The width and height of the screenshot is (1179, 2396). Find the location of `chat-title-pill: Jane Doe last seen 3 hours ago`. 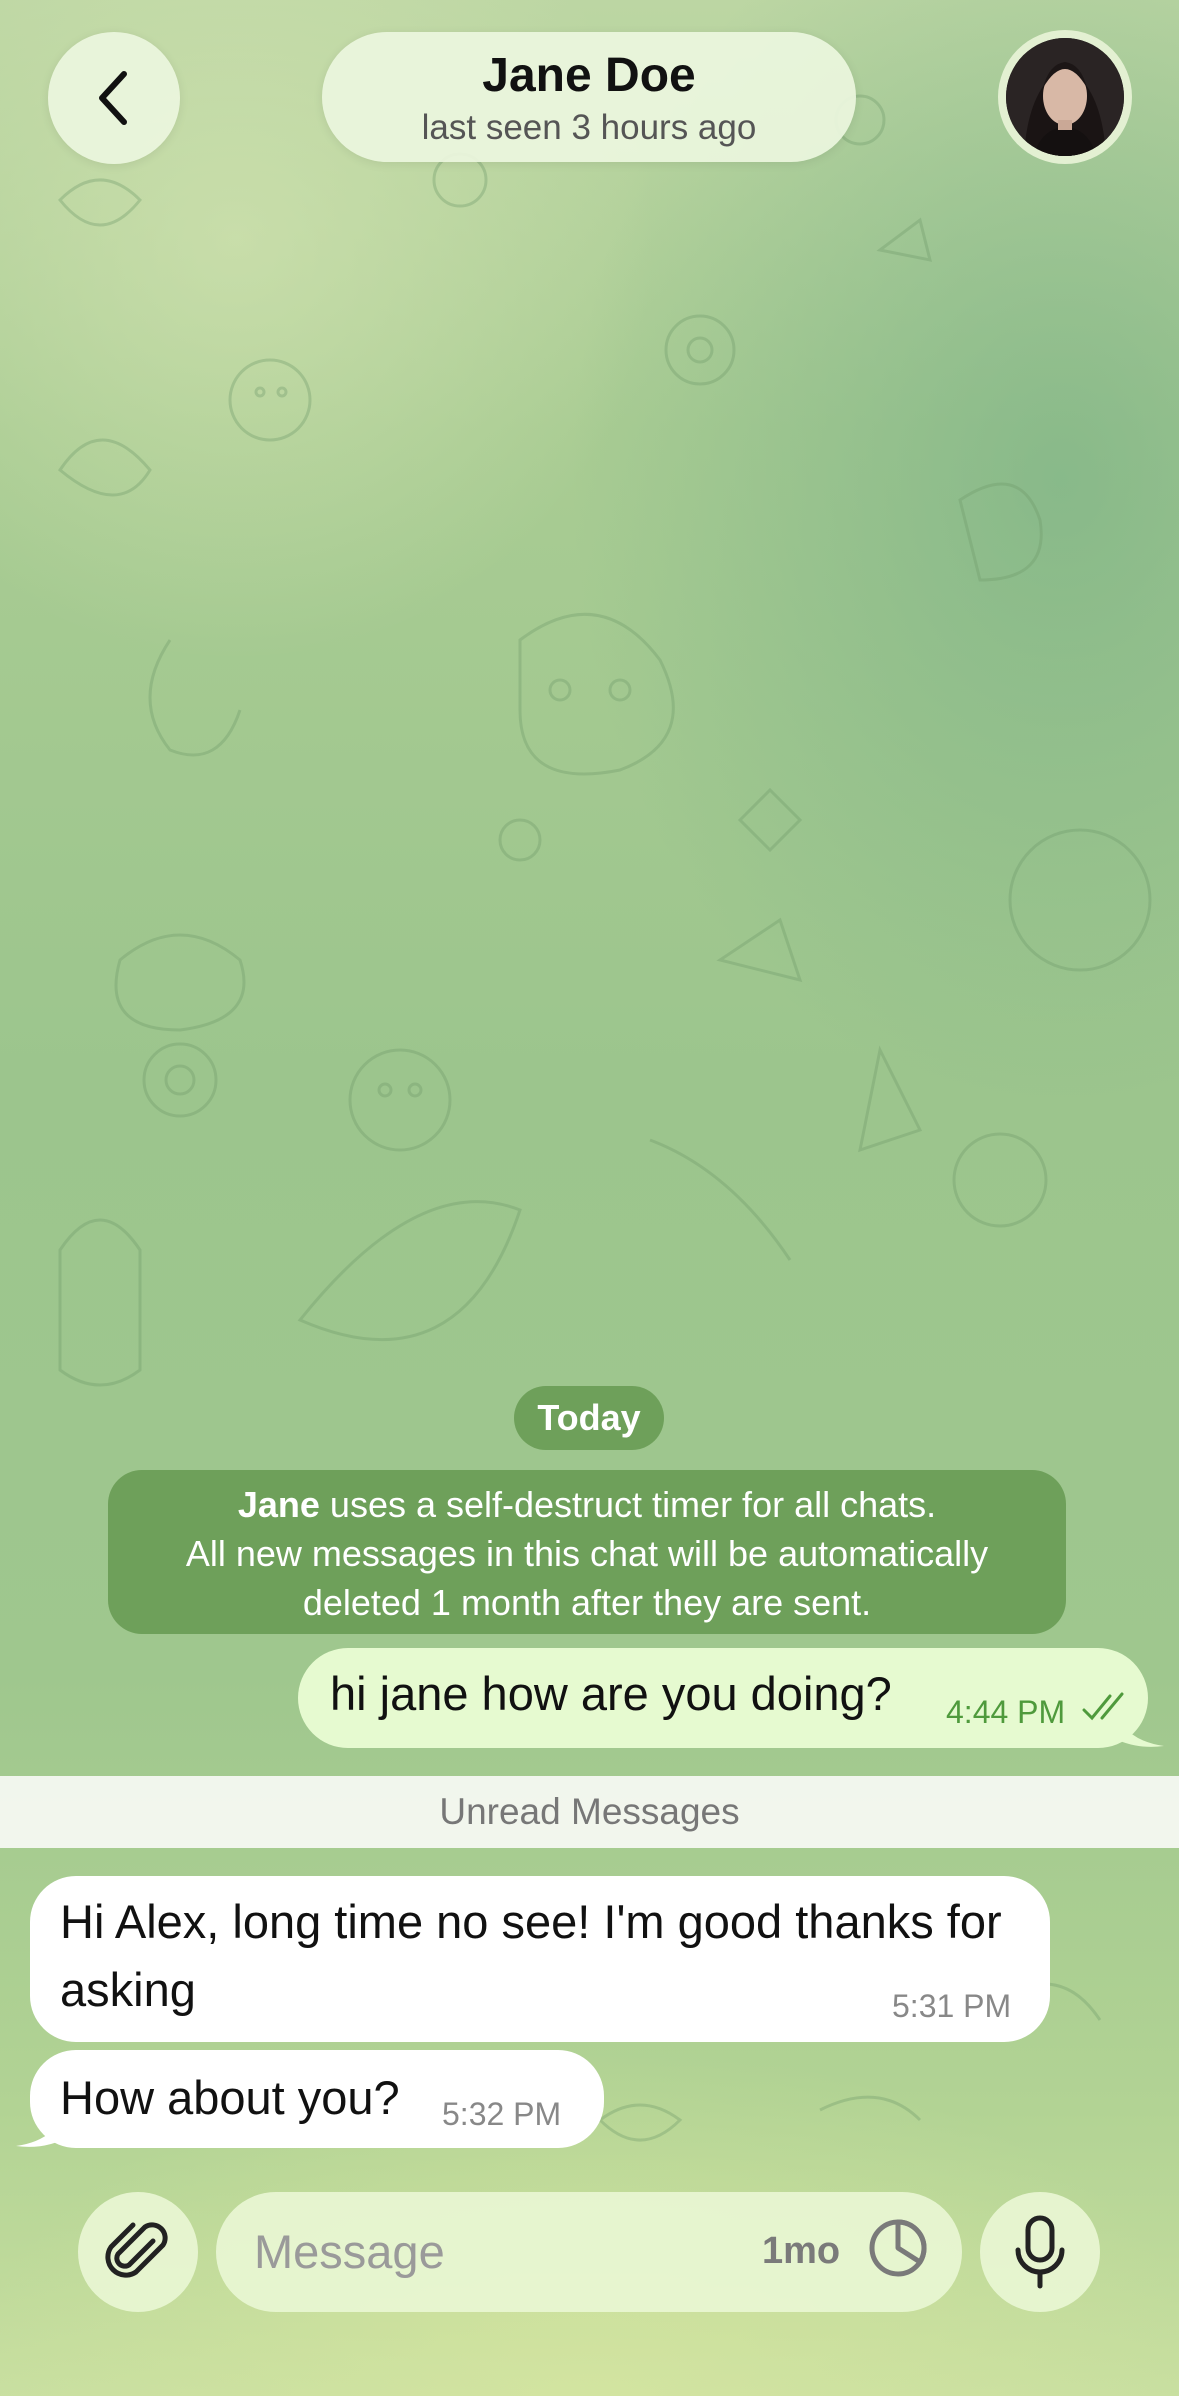

chat-title-pill: Jane Doe last seen 3 hours ago is located at coordinates (589, 97).